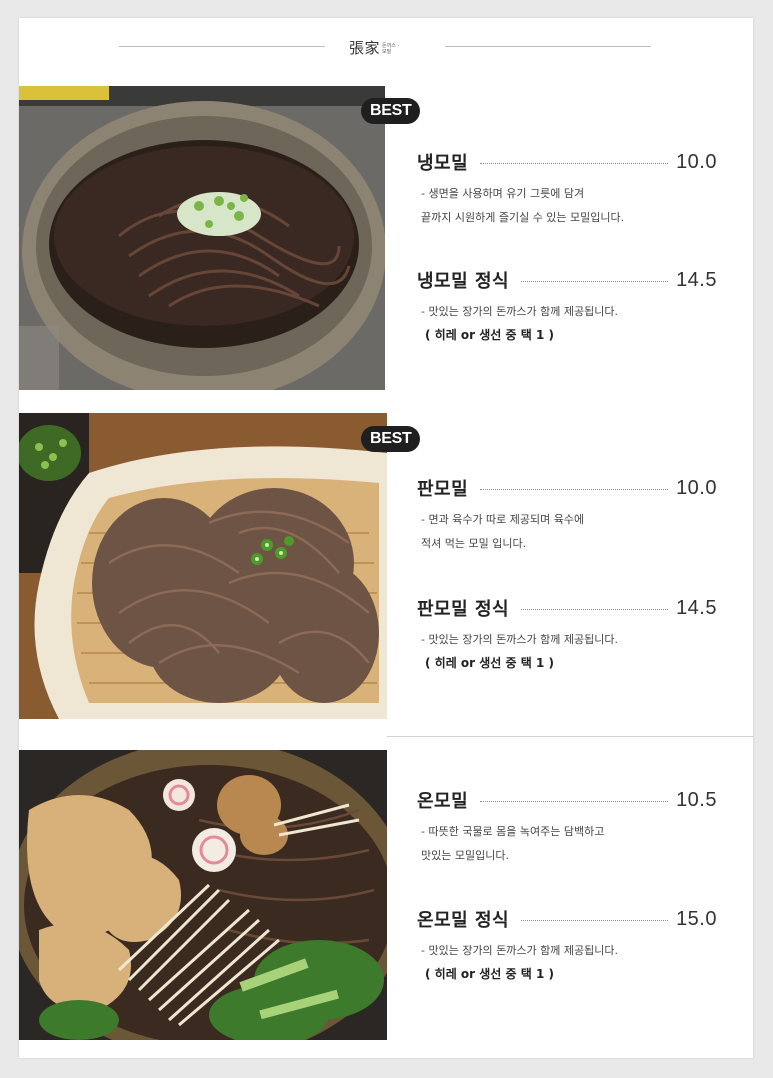  Describe the element at coordinates (503, 519) in the screenshot. I see `description-line: - 면과 육수가 따로 제공되며 육수에` at that location.